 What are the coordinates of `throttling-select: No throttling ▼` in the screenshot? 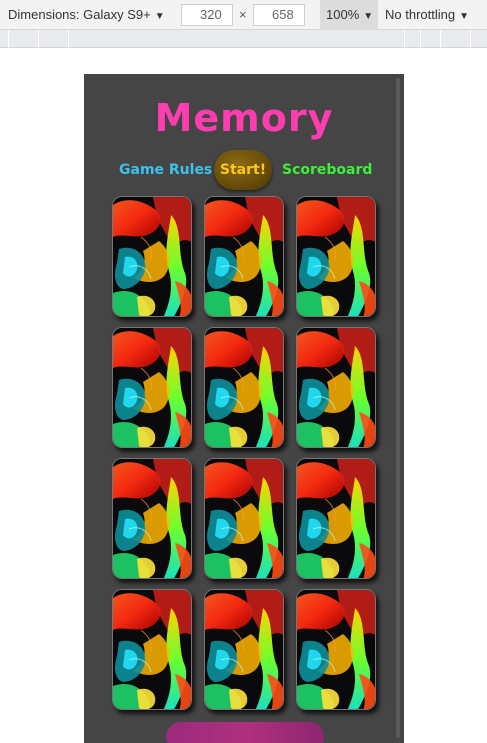 It's located at (427, 15).